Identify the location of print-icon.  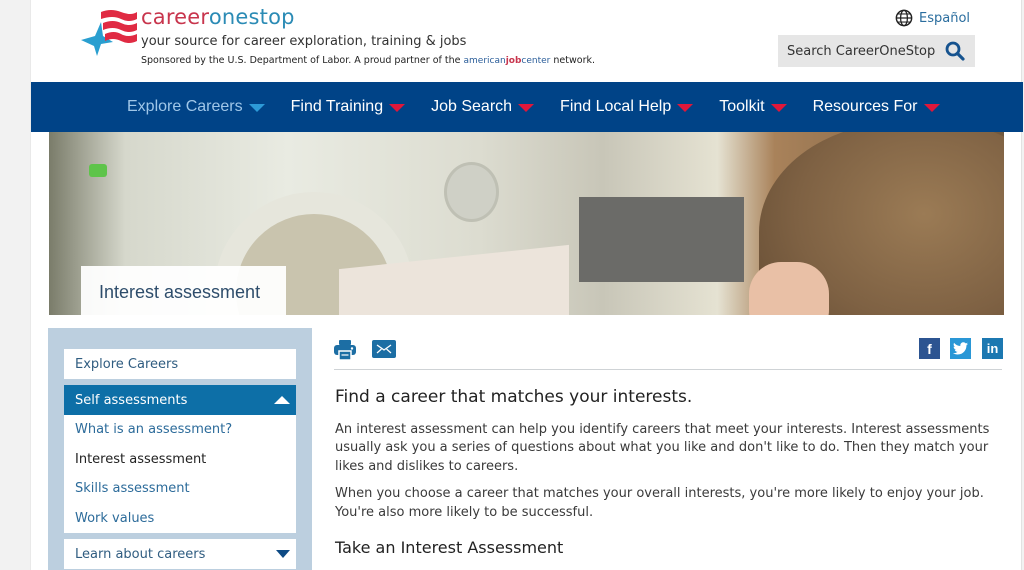
(345, 350).